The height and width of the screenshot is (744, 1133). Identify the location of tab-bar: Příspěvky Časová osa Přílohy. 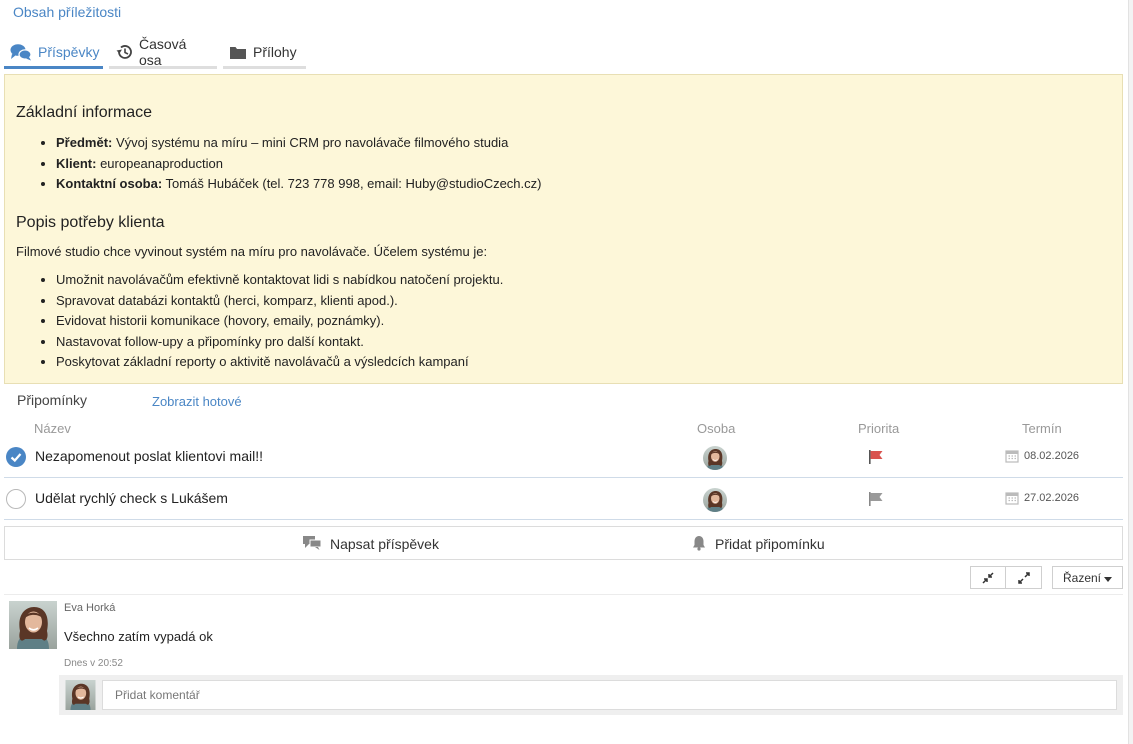
(155, 52).